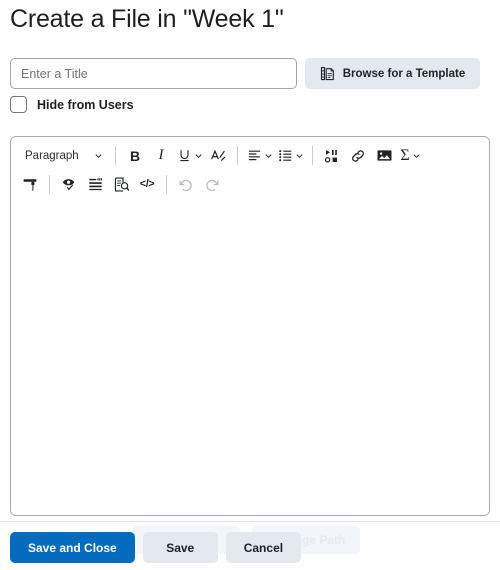 Image resolution: width=500 pixels, height=570 pixels. Describe the element at coordinates (72, 547) in the screenshot. I see `save-and-close-button: Save and Close` at that location.